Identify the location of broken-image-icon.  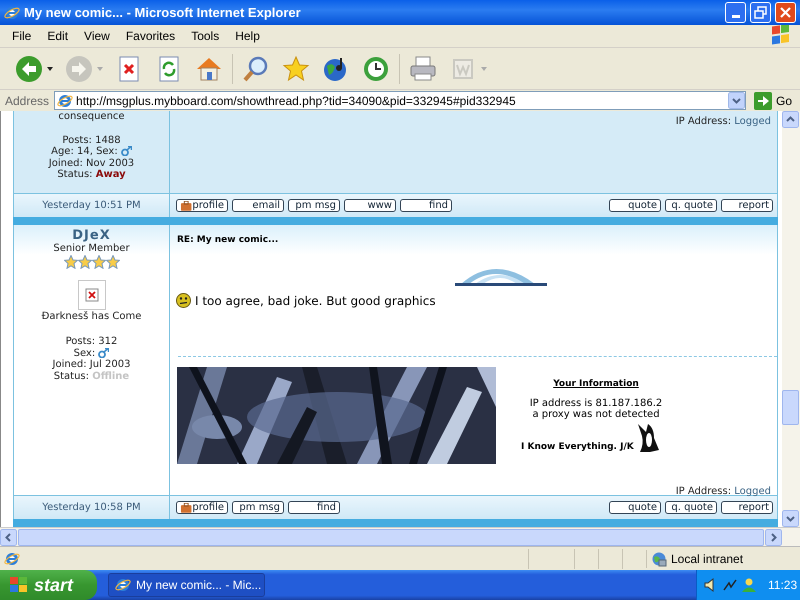
(92, 295).